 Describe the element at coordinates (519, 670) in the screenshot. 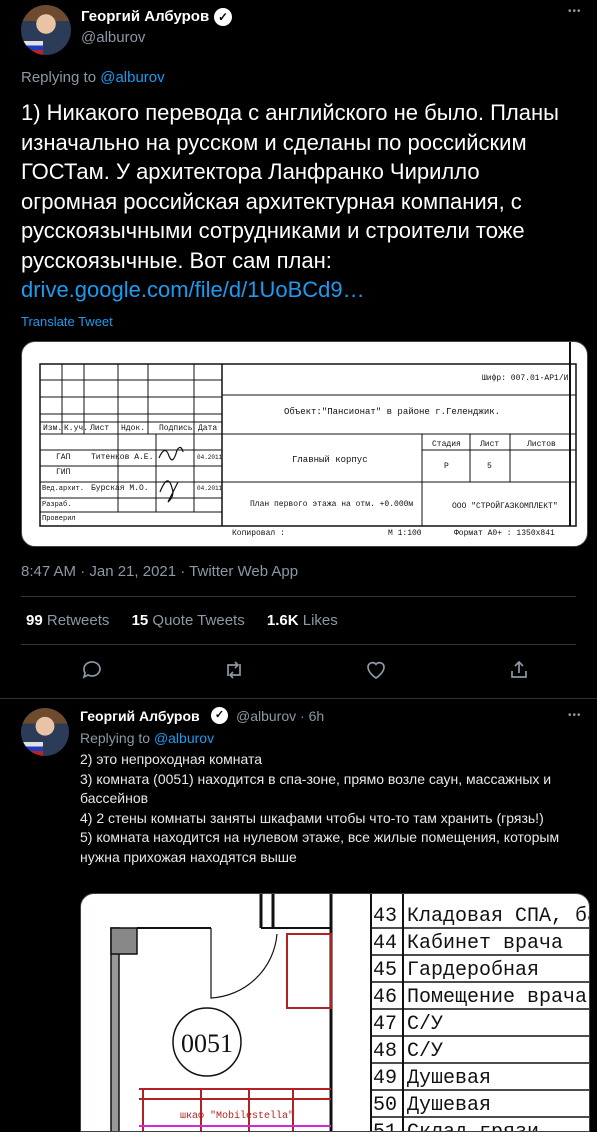

I see `share-icon` at that location.